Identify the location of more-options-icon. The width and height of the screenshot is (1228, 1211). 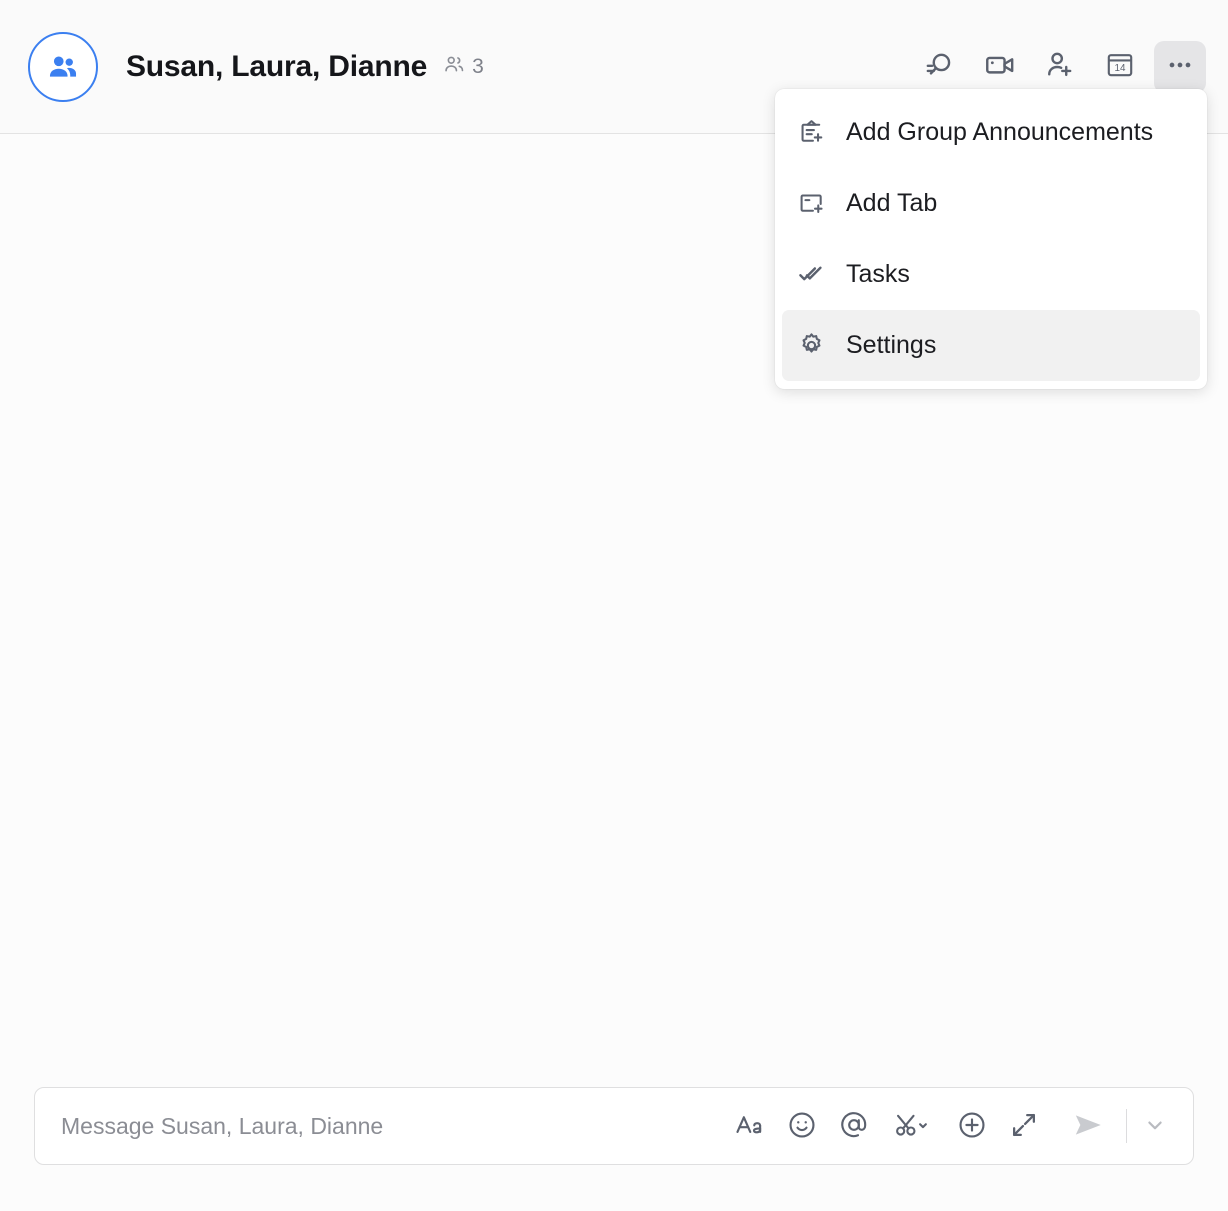
(1180, 66).